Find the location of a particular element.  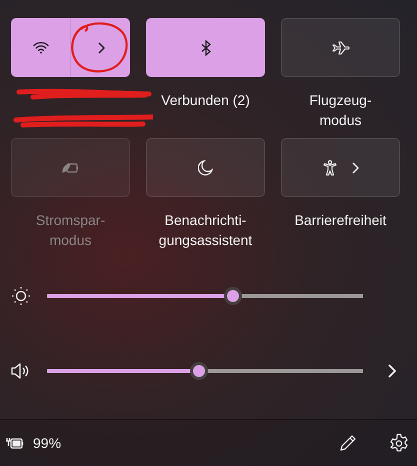

tile-label: Stromspar- modus is located at coordinates (71, 230).